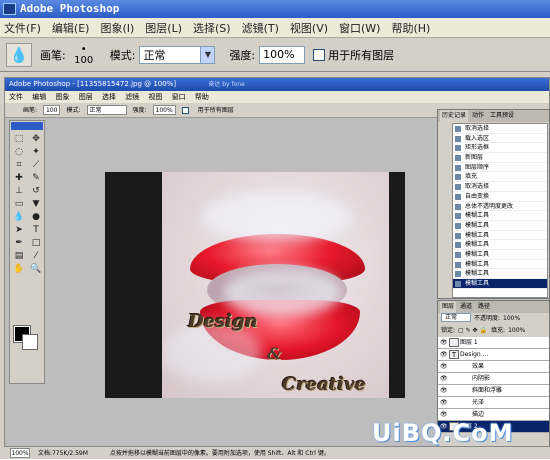 This screenshot has width=550, height=460. What do you see at coordinates (16, 97) in the screenshot?
I see `inner-menu-file: 文件` at bounding box center [16, 97].